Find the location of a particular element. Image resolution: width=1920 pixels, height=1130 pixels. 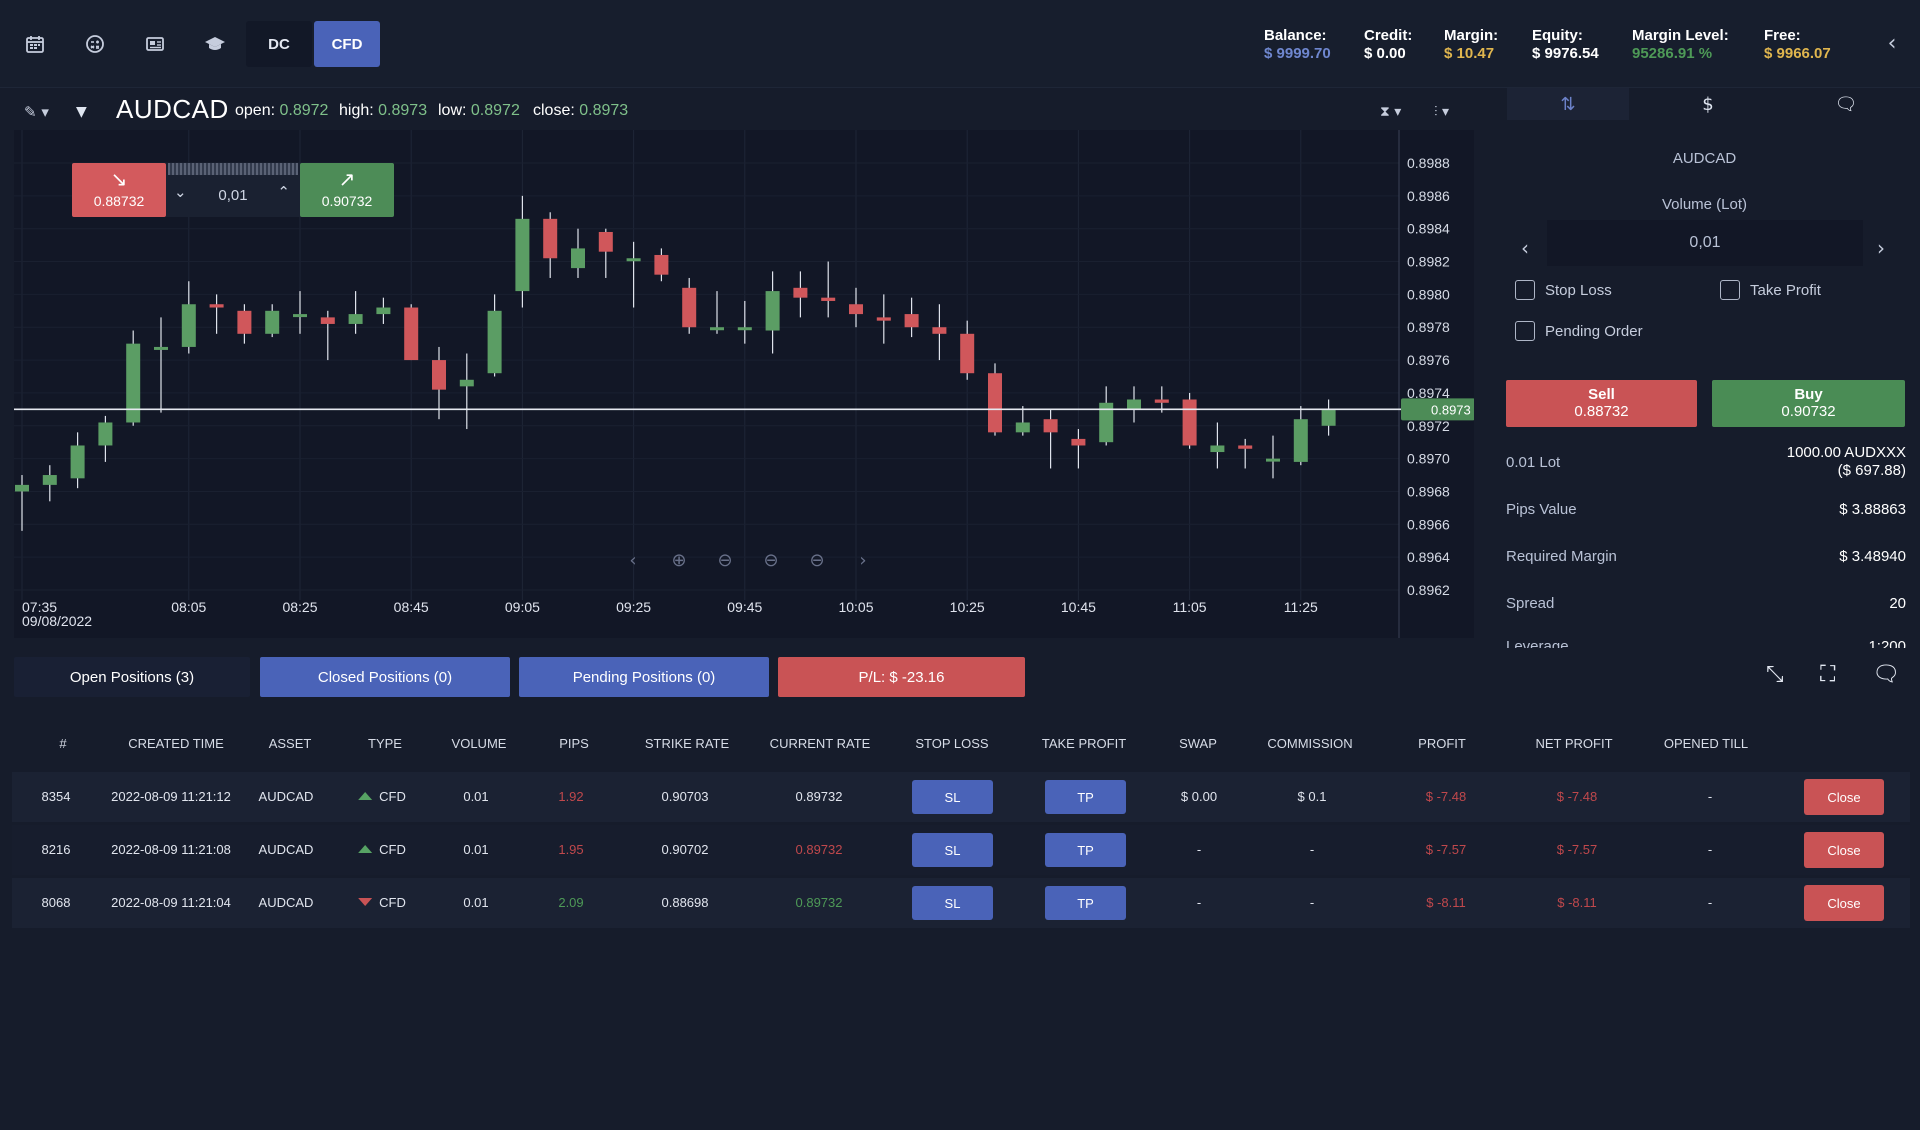

quick-buy-button: ↗ 0.90732 is located at coordinates (347, 190).